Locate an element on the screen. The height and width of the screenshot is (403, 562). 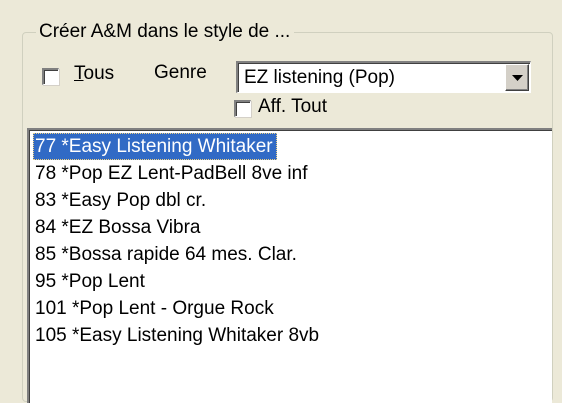
genre-label: Genre is located at coordinates (180, 72).